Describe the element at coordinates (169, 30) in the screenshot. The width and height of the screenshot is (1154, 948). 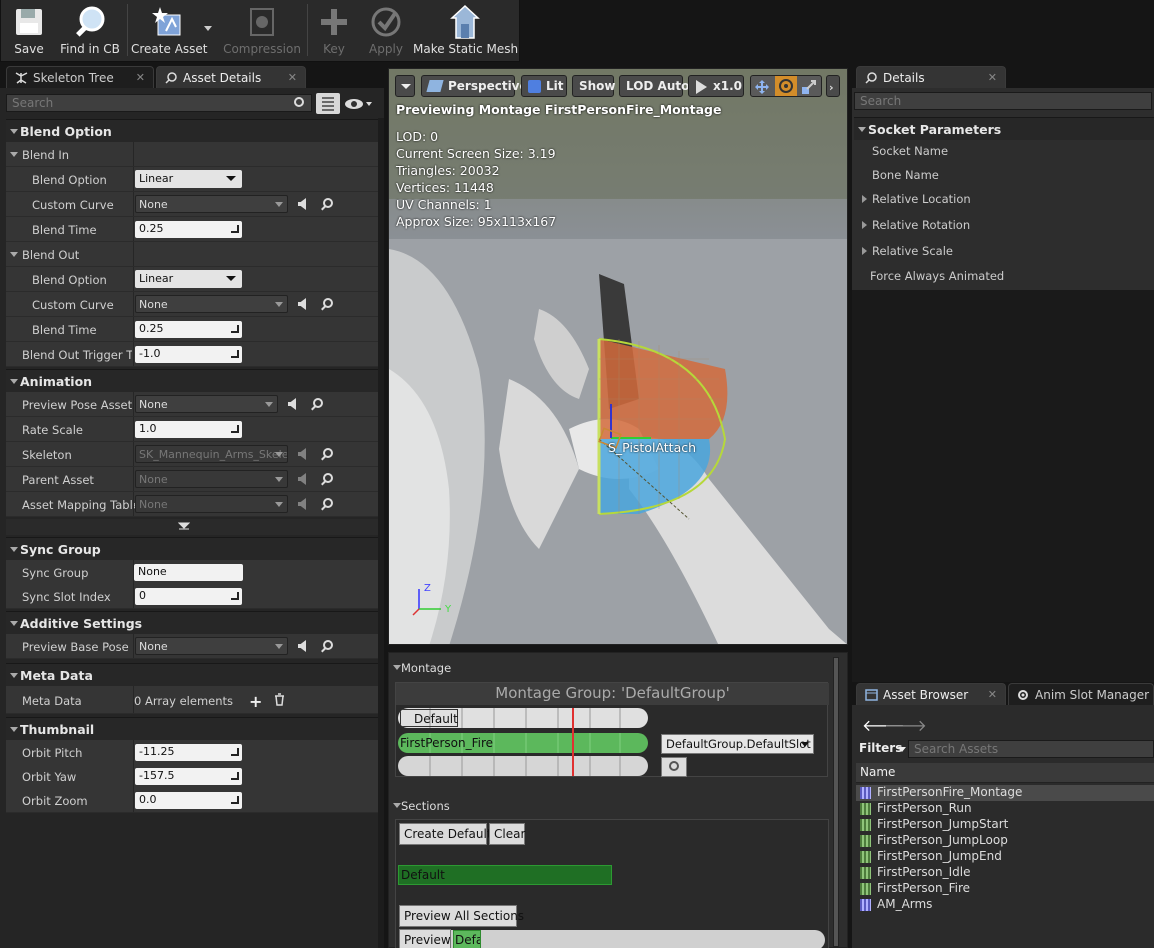
I see `create-asset-button: Create Asset` at that location.